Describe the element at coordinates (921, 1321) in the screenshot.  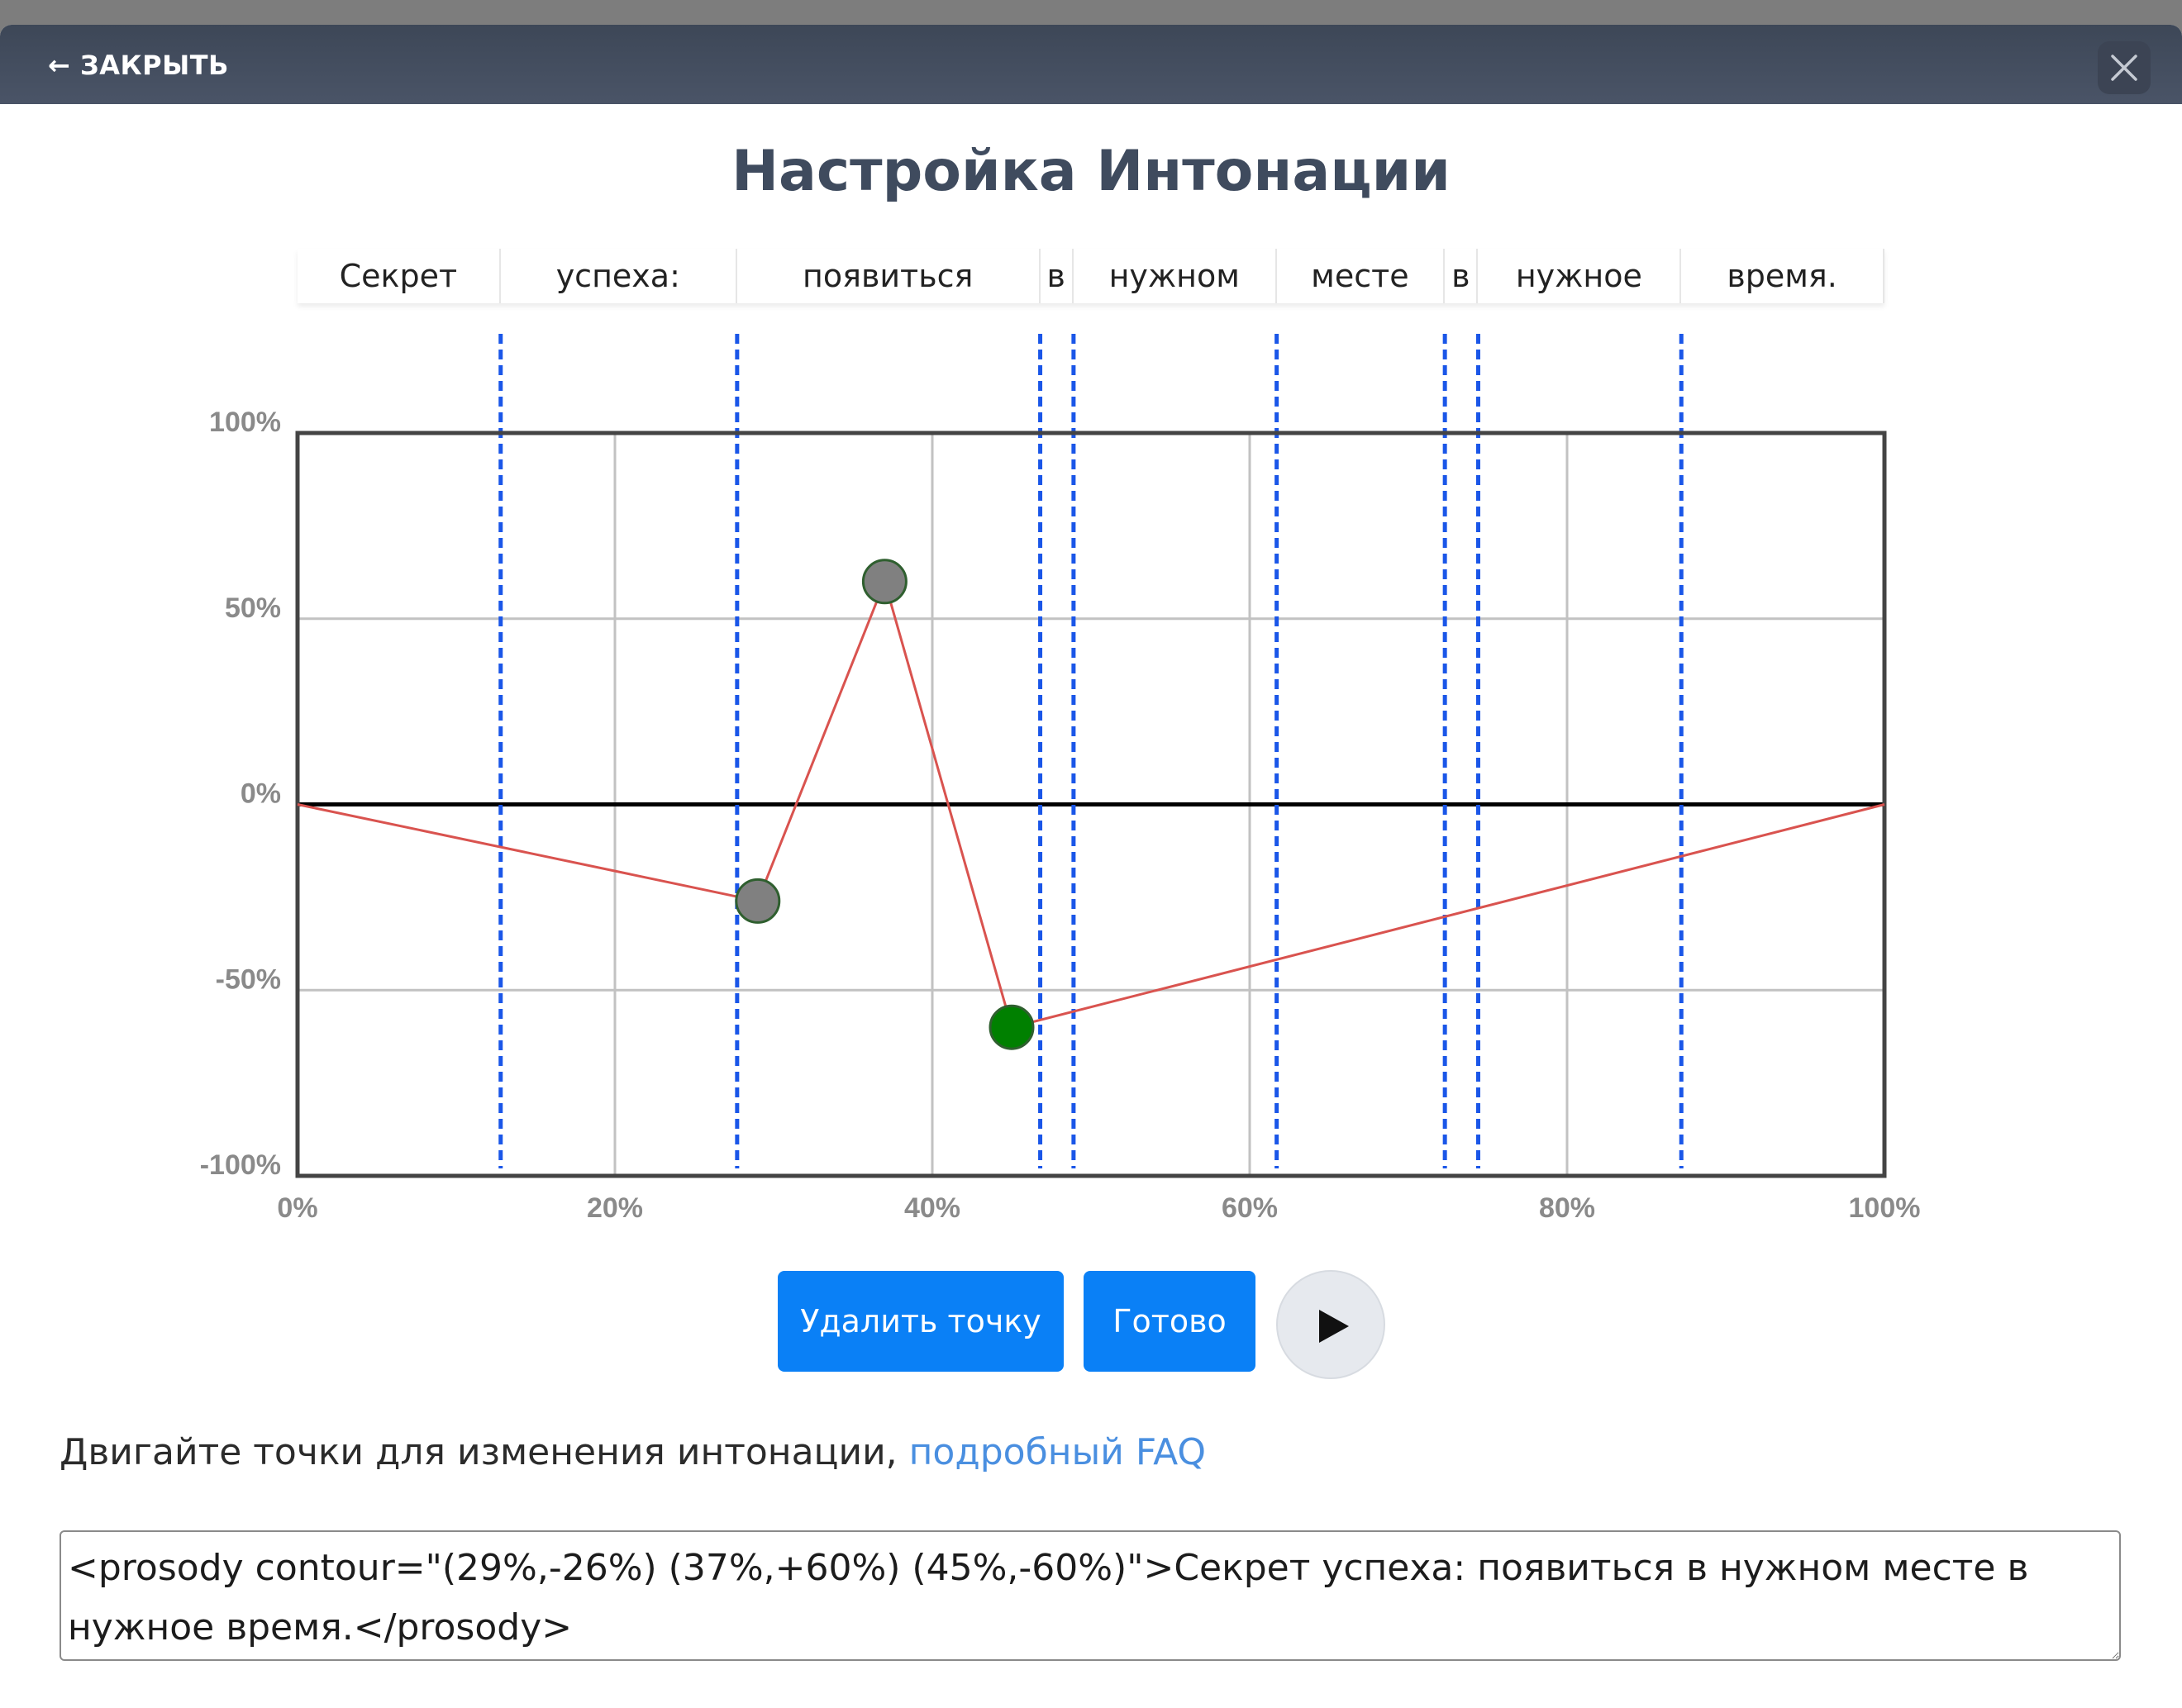
I see `delete-point-button: Удалить точку` at that location.